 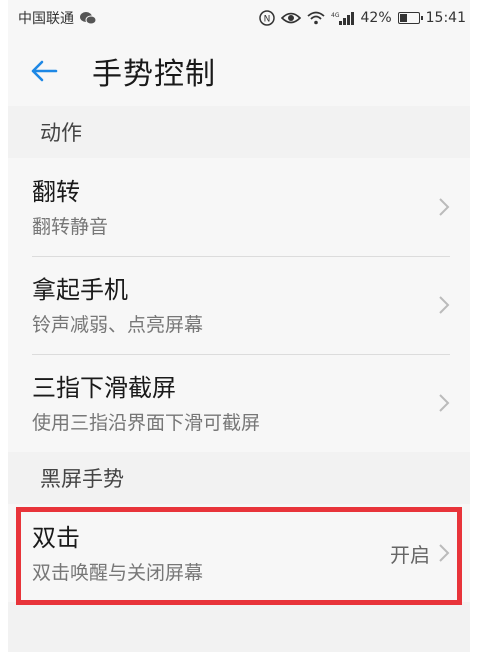 I want to click on carrier-label: 中国联通, so click(x=46, y=19).